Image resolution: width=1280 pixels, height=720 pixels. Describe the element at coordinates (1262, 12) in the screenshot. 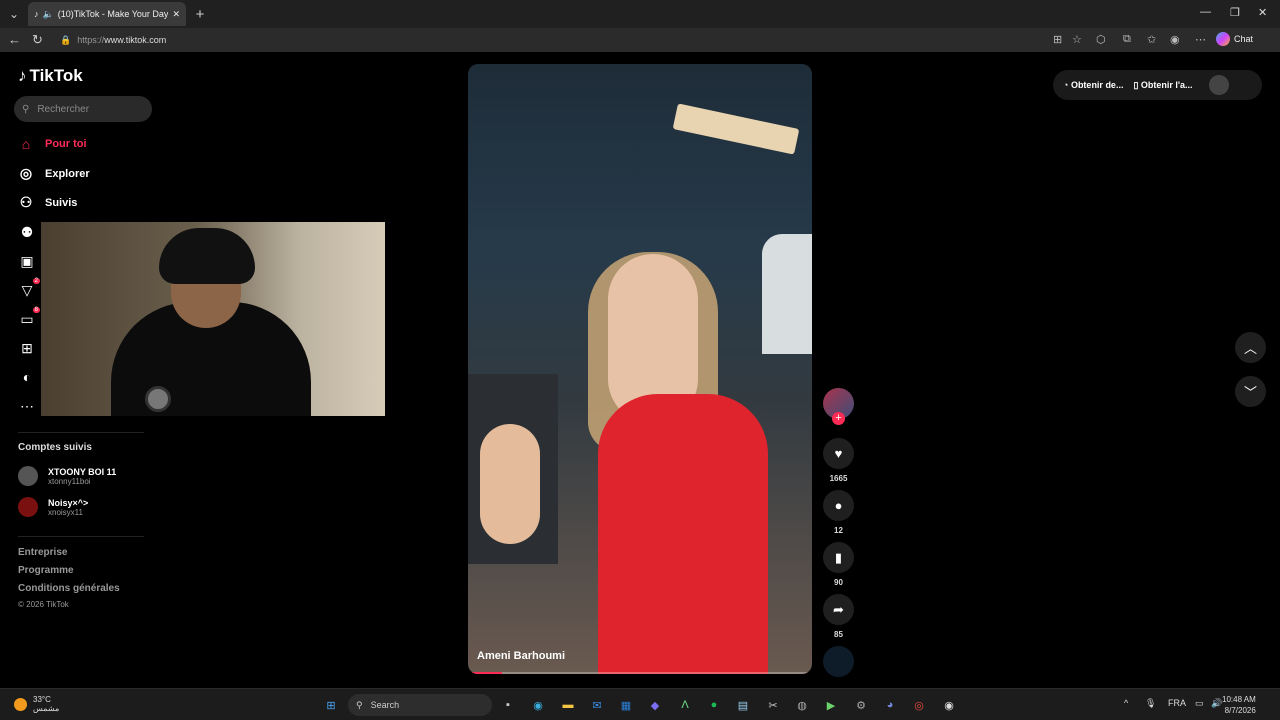

I see `close-window-icon: ✕` at that location.